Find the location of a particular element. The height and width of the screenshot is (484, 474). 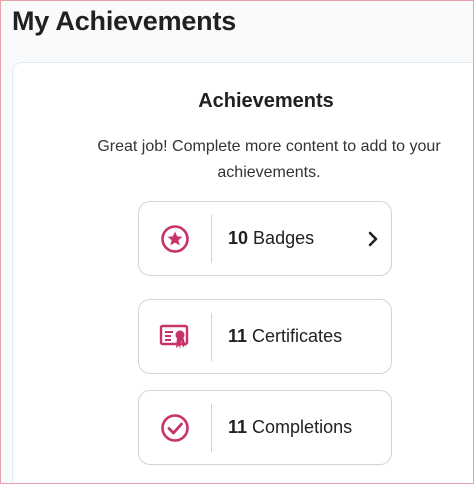

star-badge-icon is located at coordinates (175, 238).